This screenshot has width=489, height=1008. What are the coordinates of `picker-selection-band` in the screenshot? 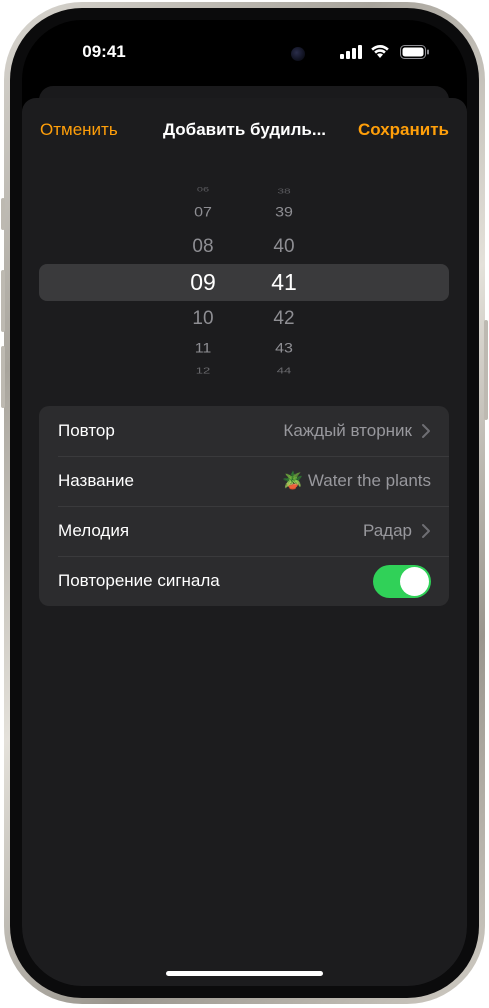 It's located at (244, 282).